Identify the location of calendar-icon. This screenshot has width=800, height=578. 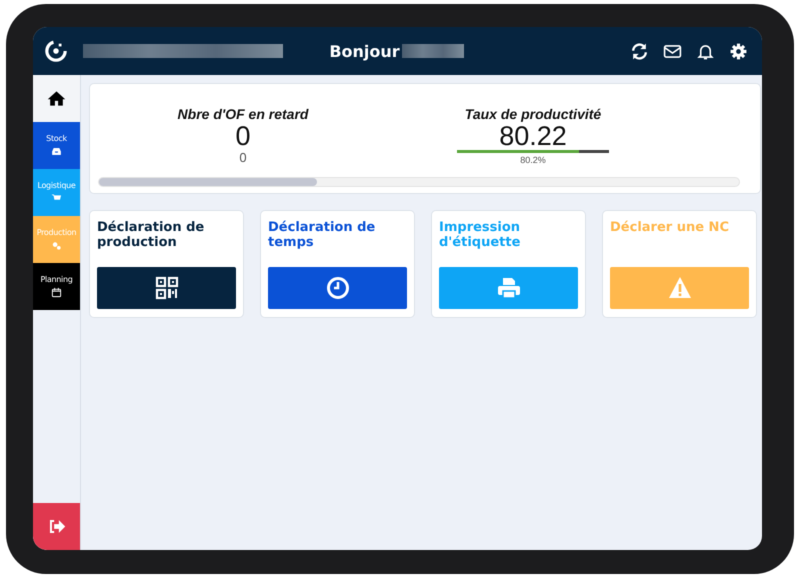
(56, 292).